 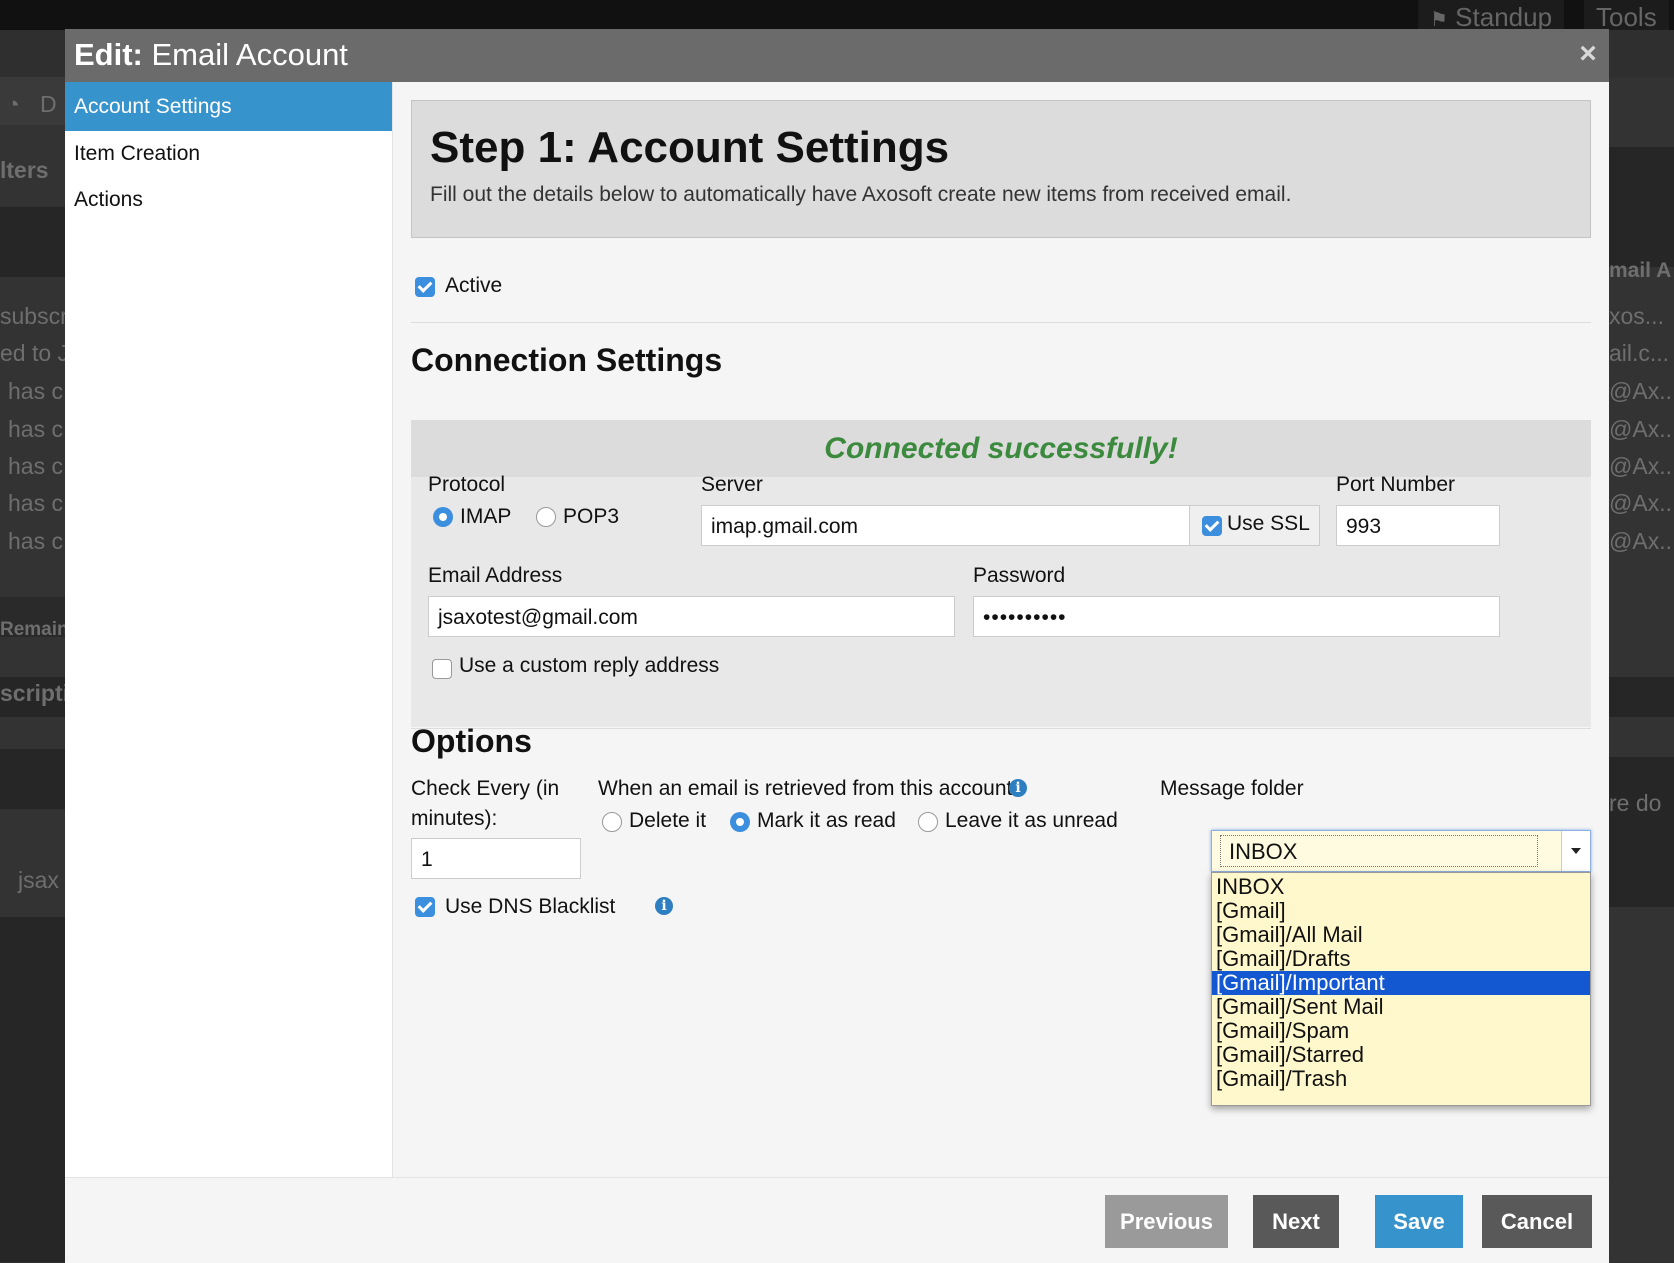 I want to click on sidebar-item-actions: Actions, so click(x=228, y=199).